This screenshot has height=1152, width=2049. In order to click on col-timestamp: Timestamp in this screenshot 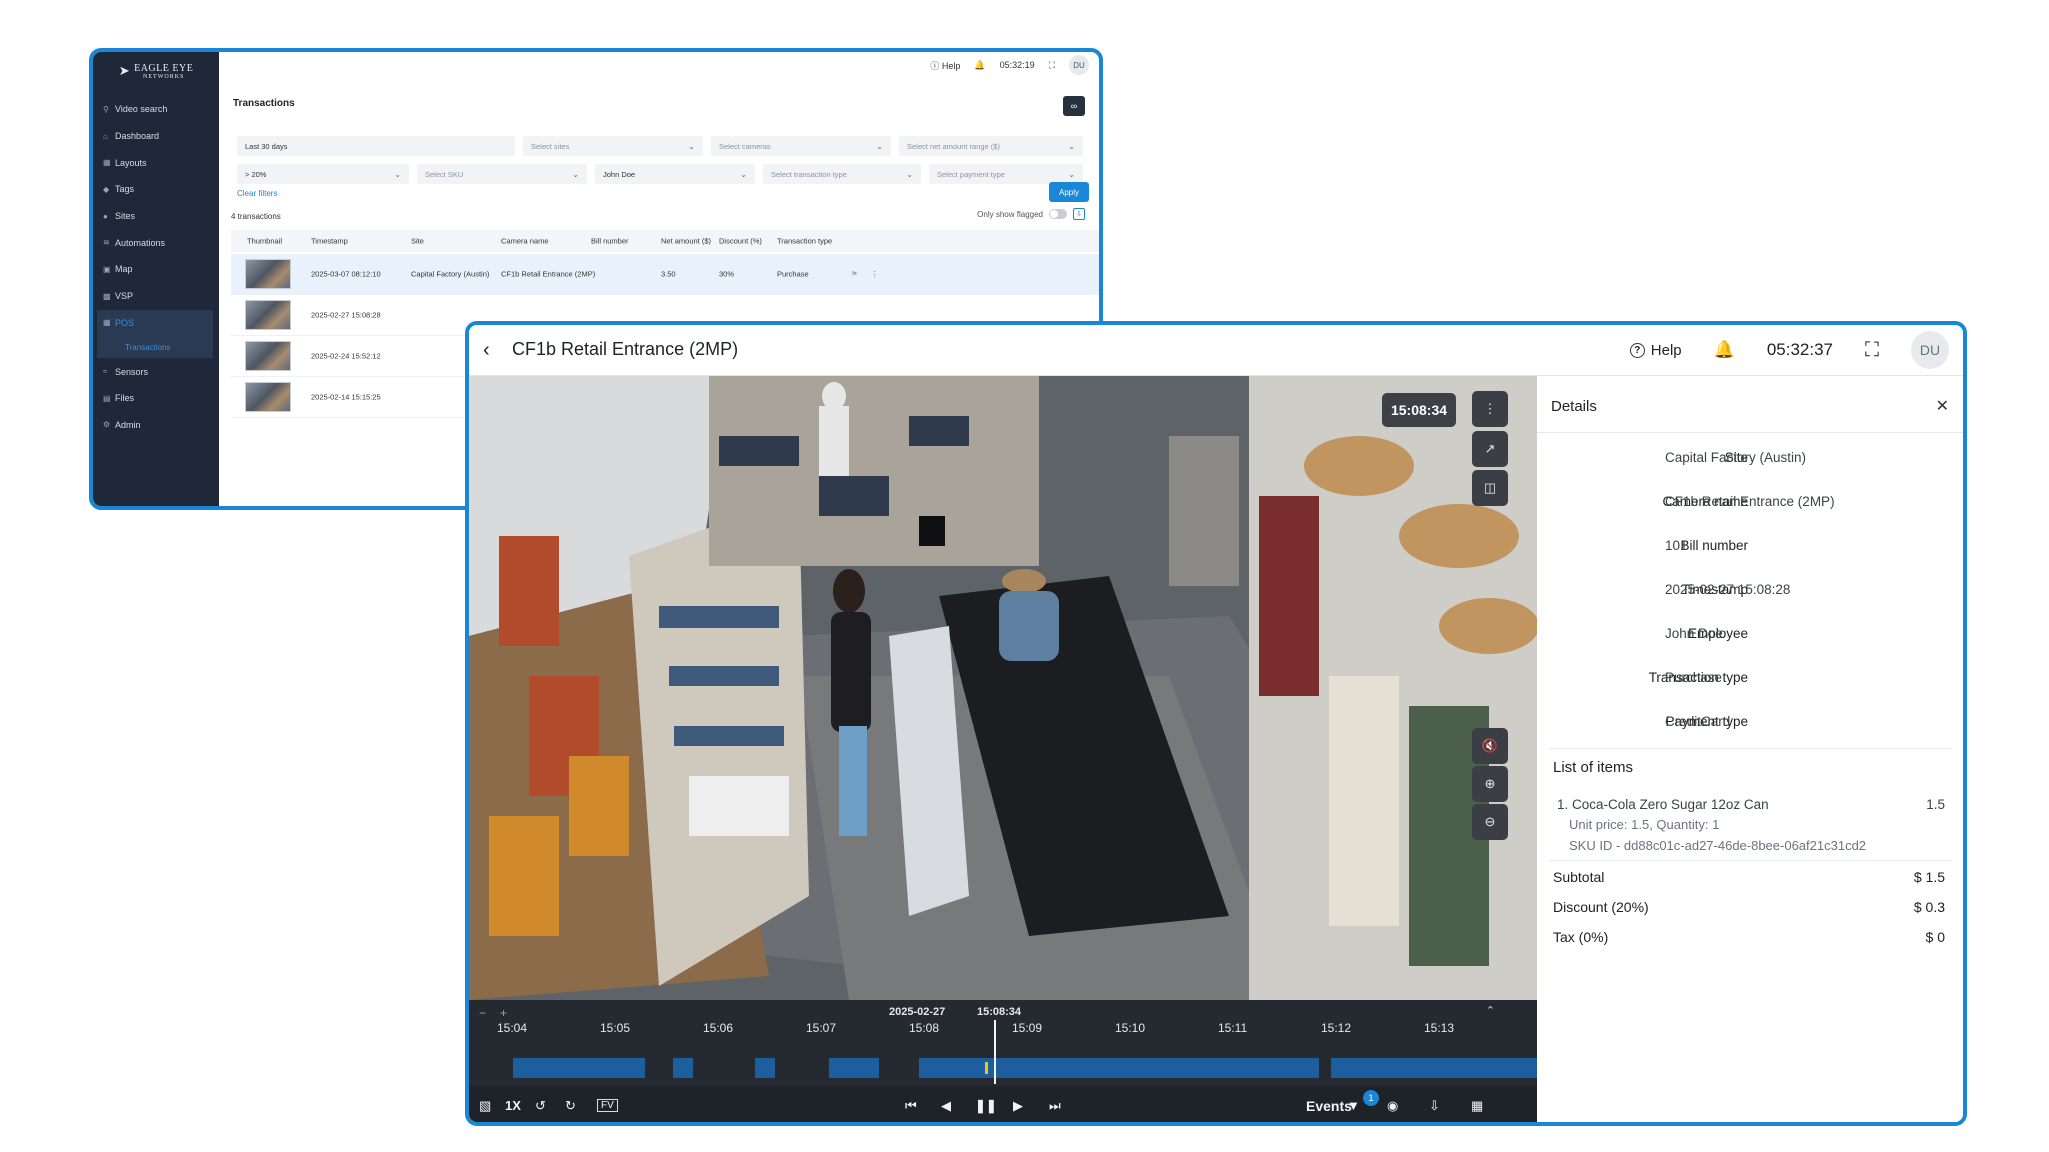, I will do `click(329, 241)`.